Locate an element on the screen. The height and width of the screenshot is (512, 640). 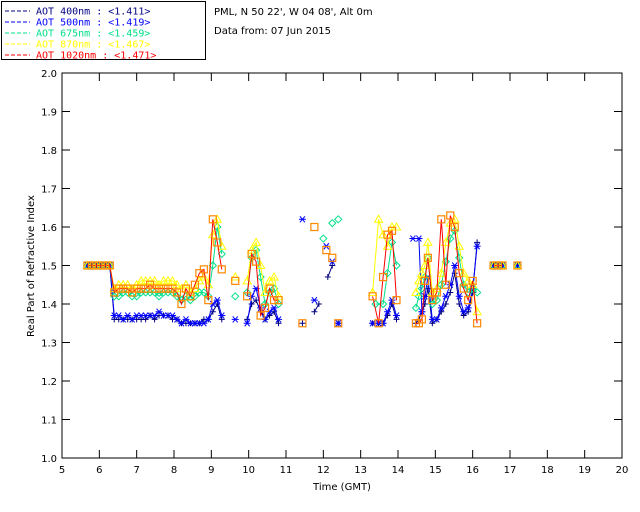
y-tick-label: 1.4 is located at coordinates (49, 305).